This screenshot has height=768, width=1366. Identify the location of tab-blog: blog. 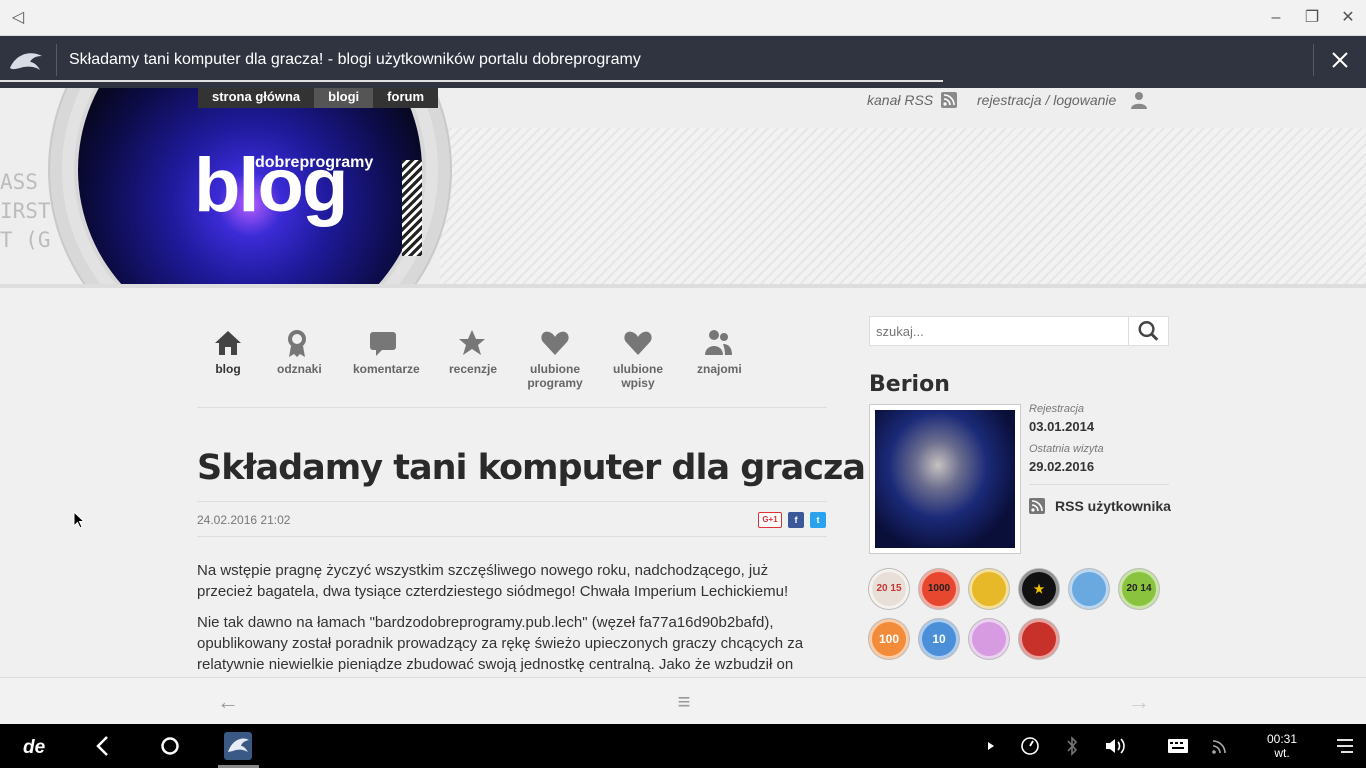
(228, 352).